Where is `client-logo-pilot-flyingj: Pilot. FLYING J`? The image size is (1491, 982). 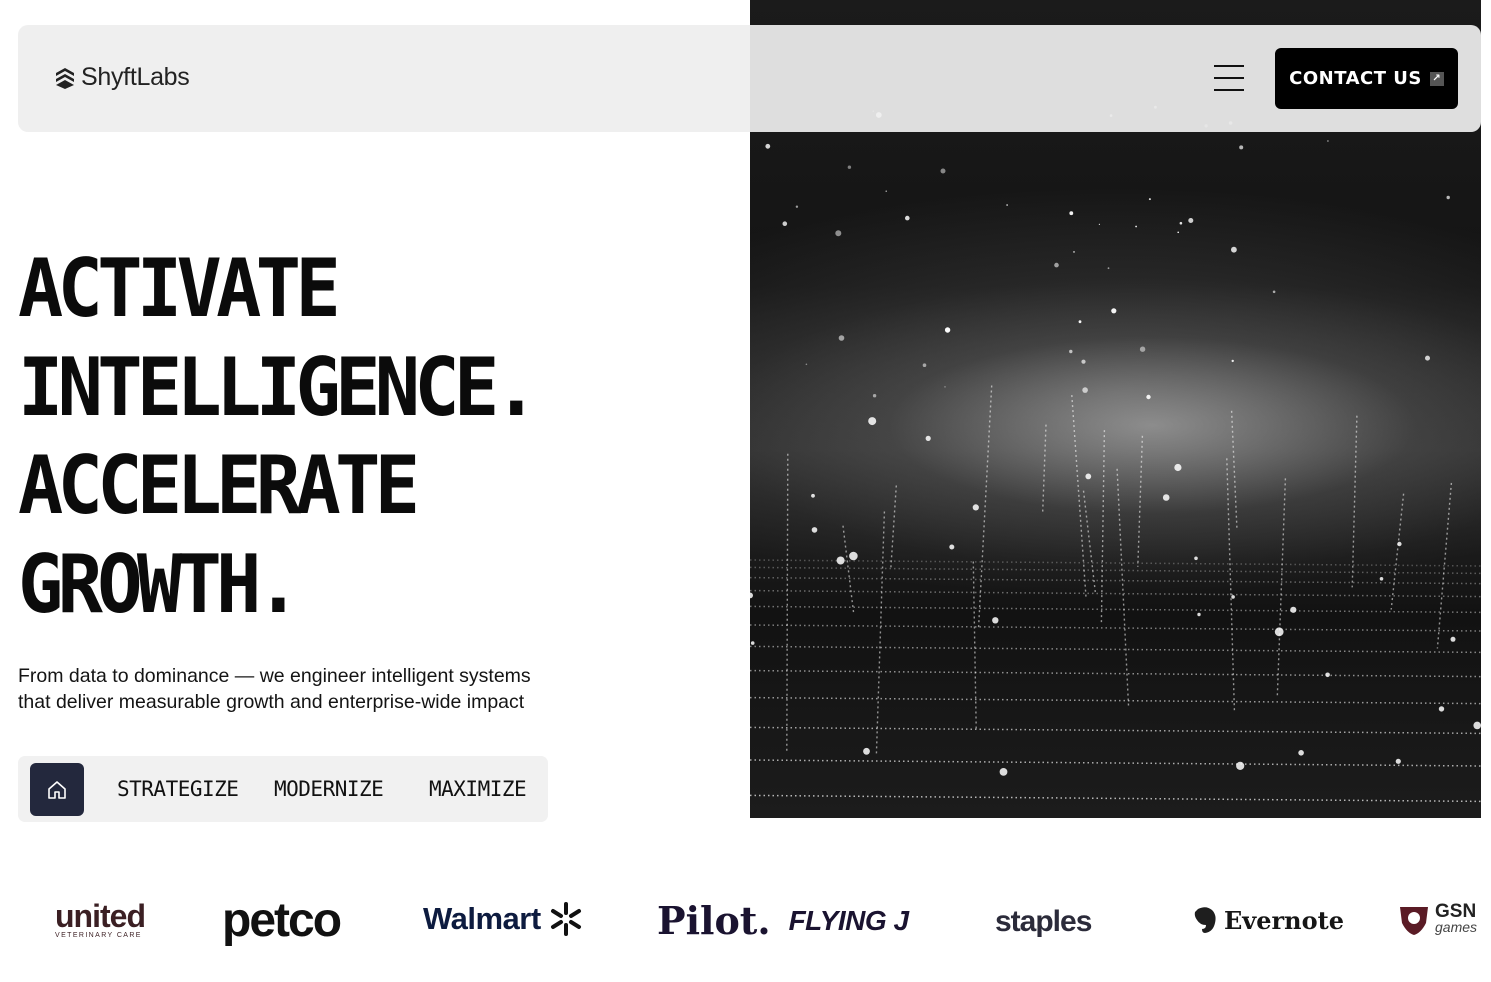 client-logo-pilot-flyingj: Pilot. FLYING J is located at coordinates (783, 920).